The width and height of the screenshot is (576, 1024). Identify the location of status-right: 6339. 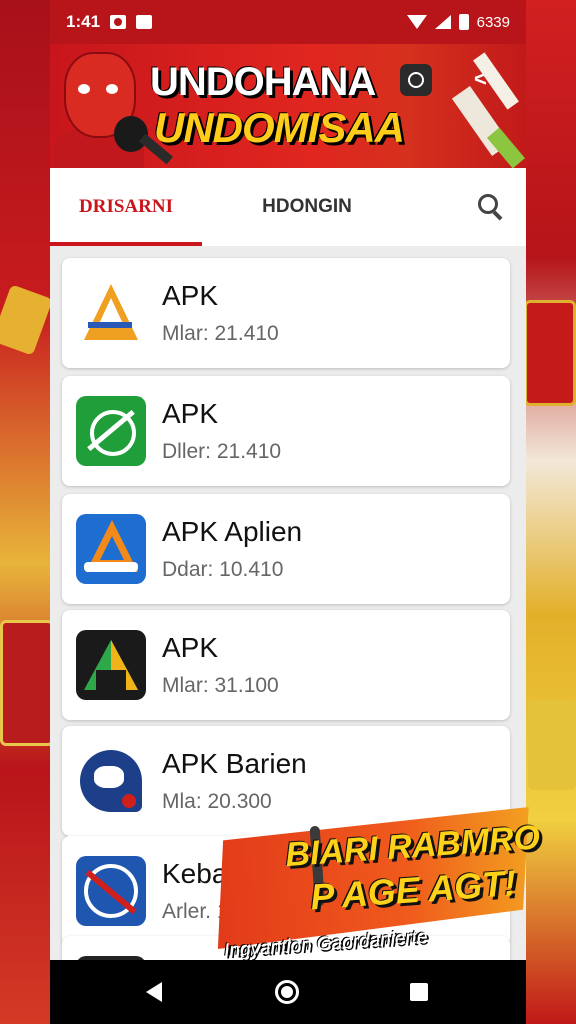
(458, 22).